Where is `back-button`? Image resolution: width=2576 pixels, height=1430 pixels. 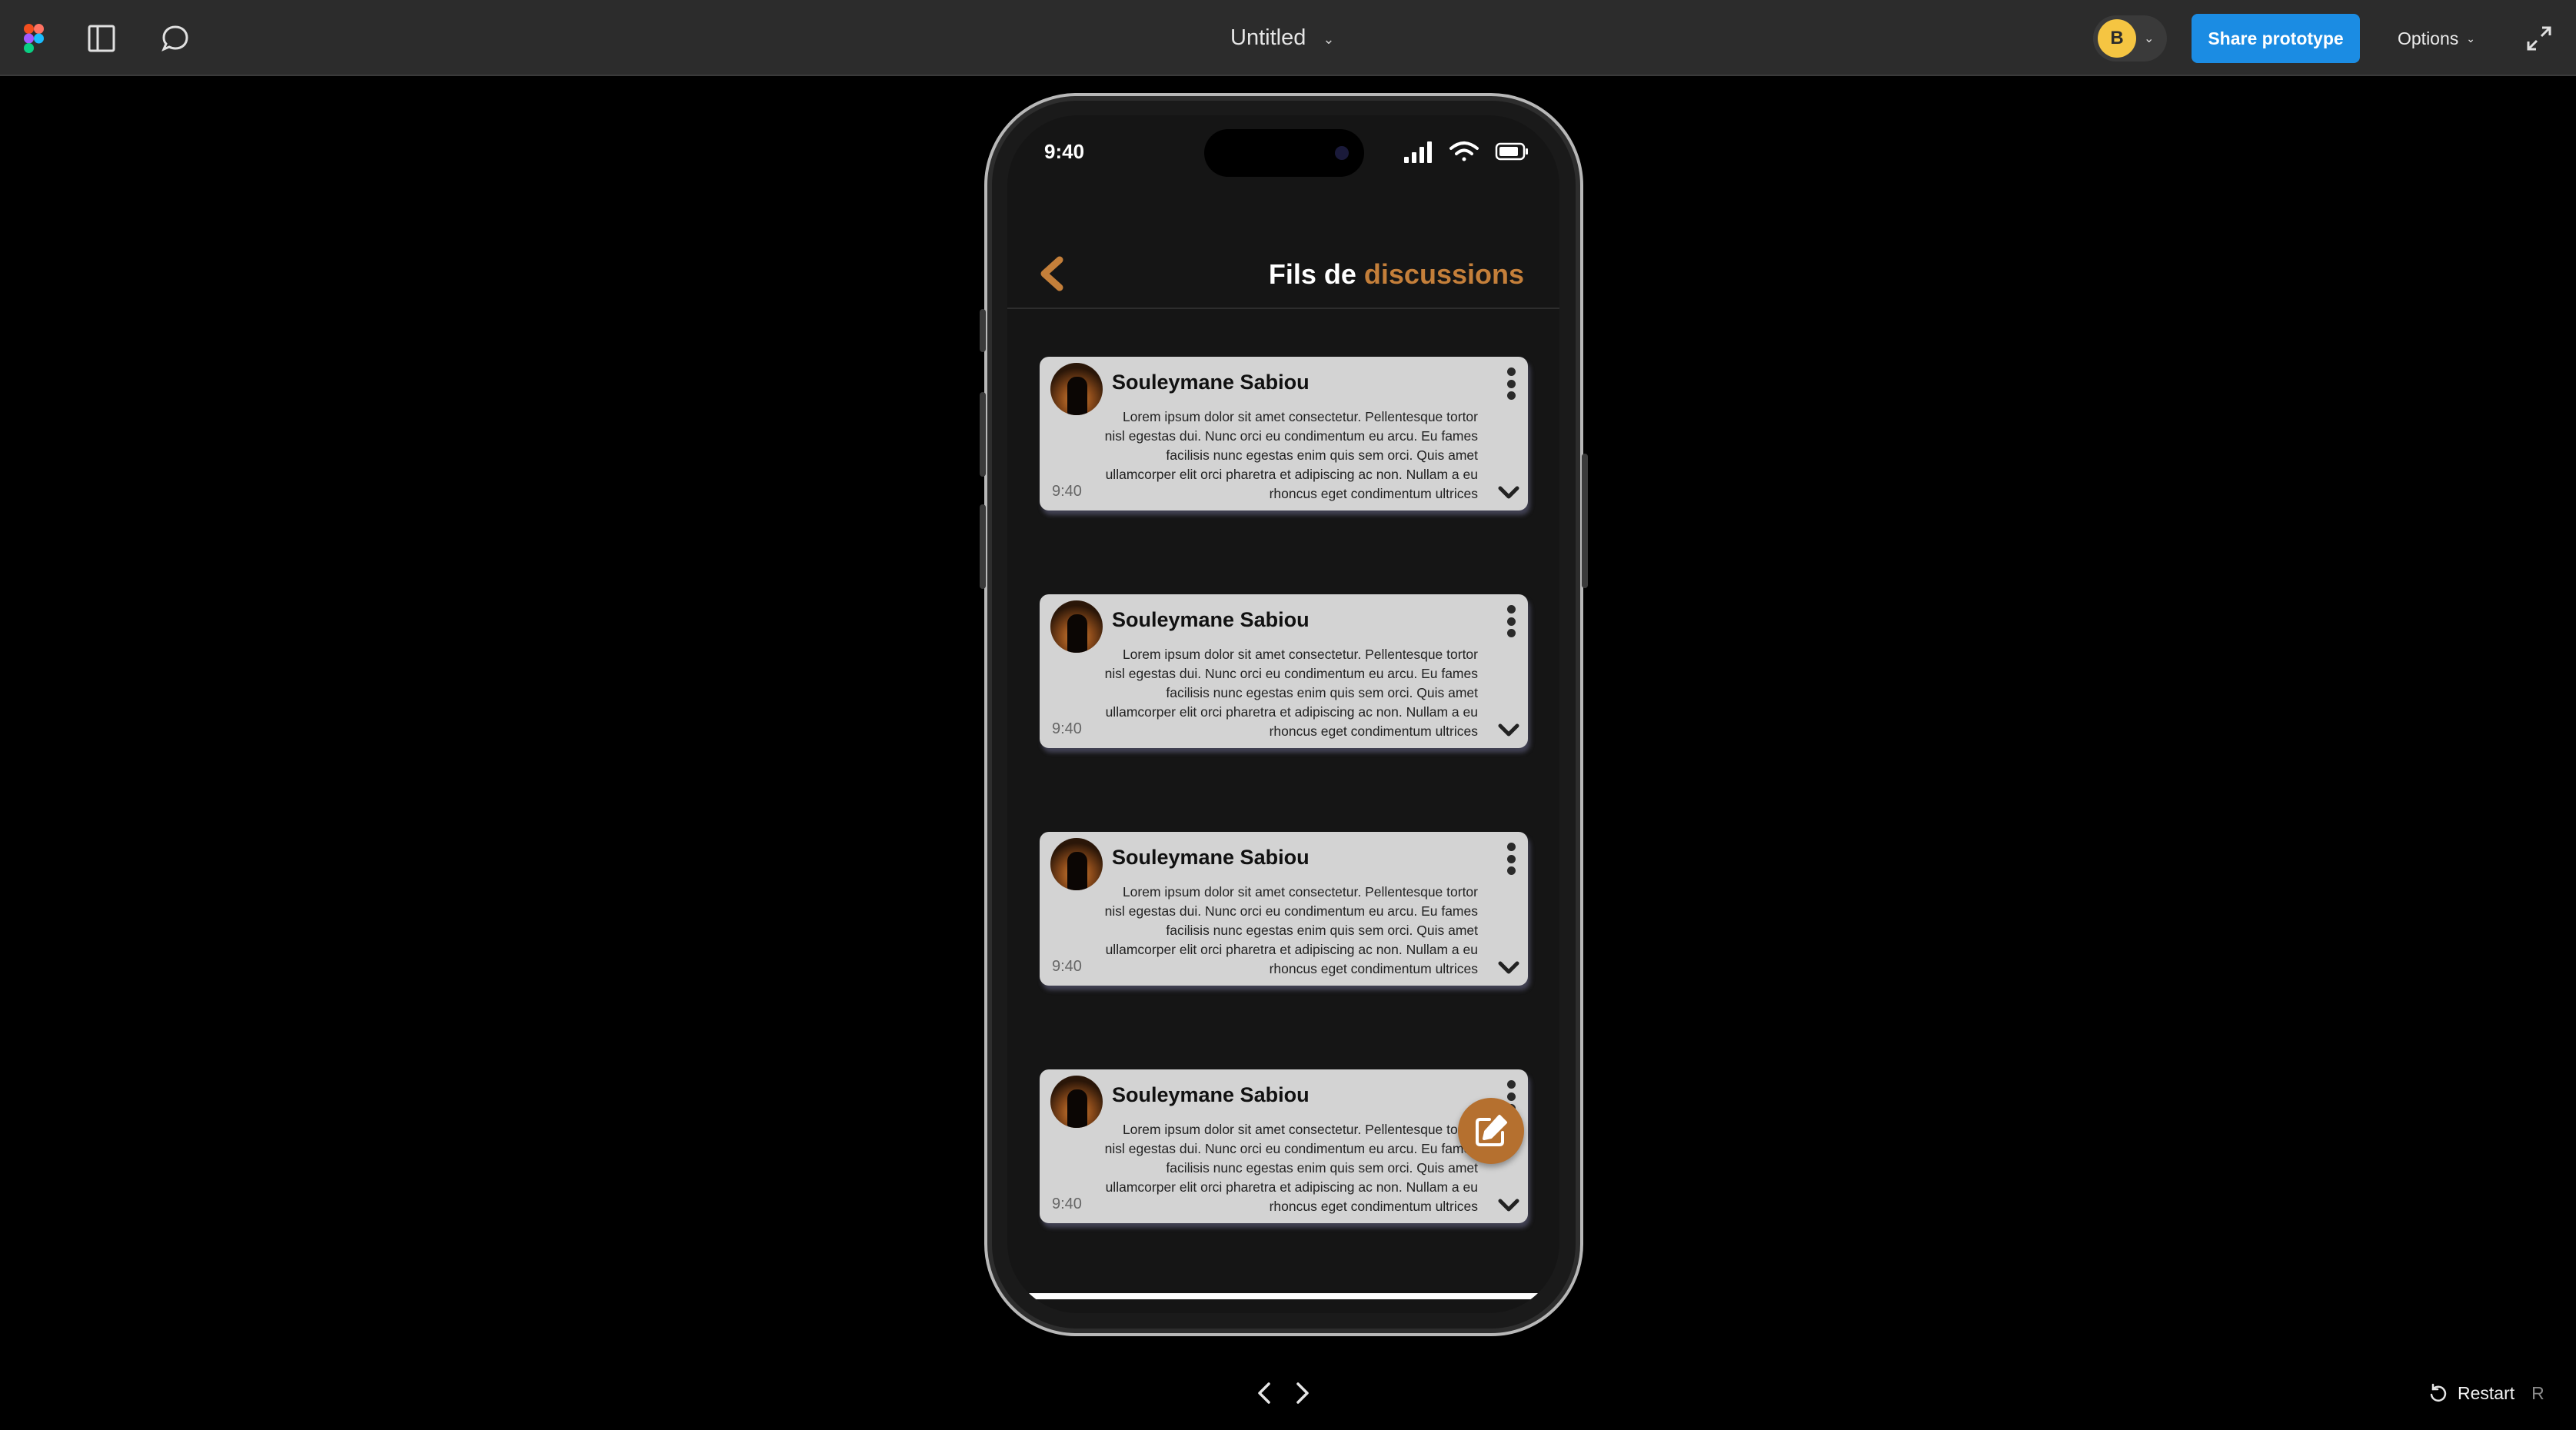 back-button is located at coordinates (1053, 273).